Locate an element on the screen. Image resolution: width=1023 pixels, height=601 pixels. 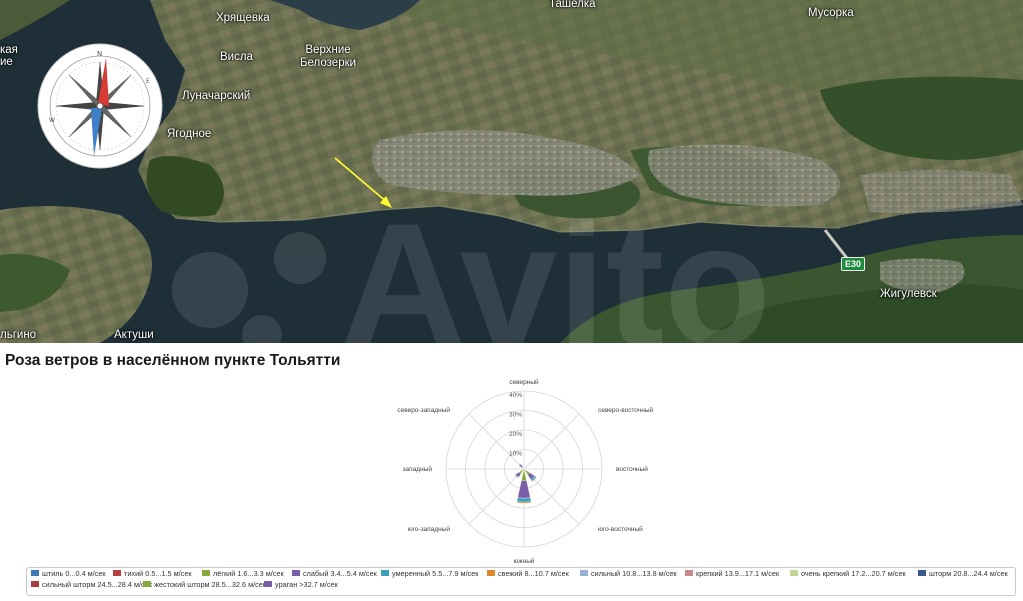
legend-item: ураган >32.7 м/сек is located at coordinates (301, 585).